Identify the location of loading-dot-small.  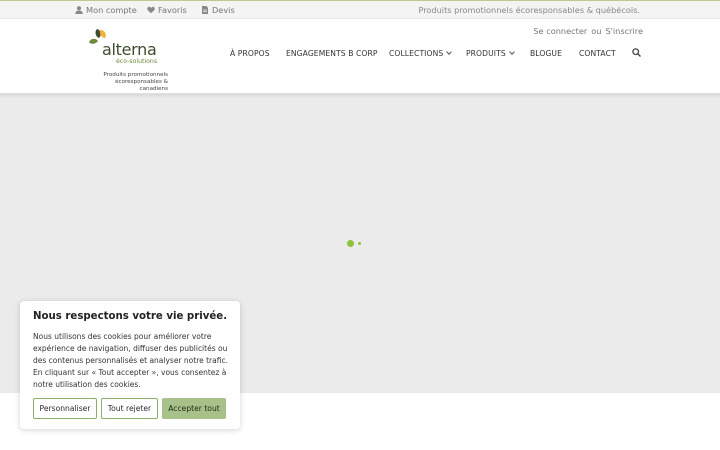
(359, 243).